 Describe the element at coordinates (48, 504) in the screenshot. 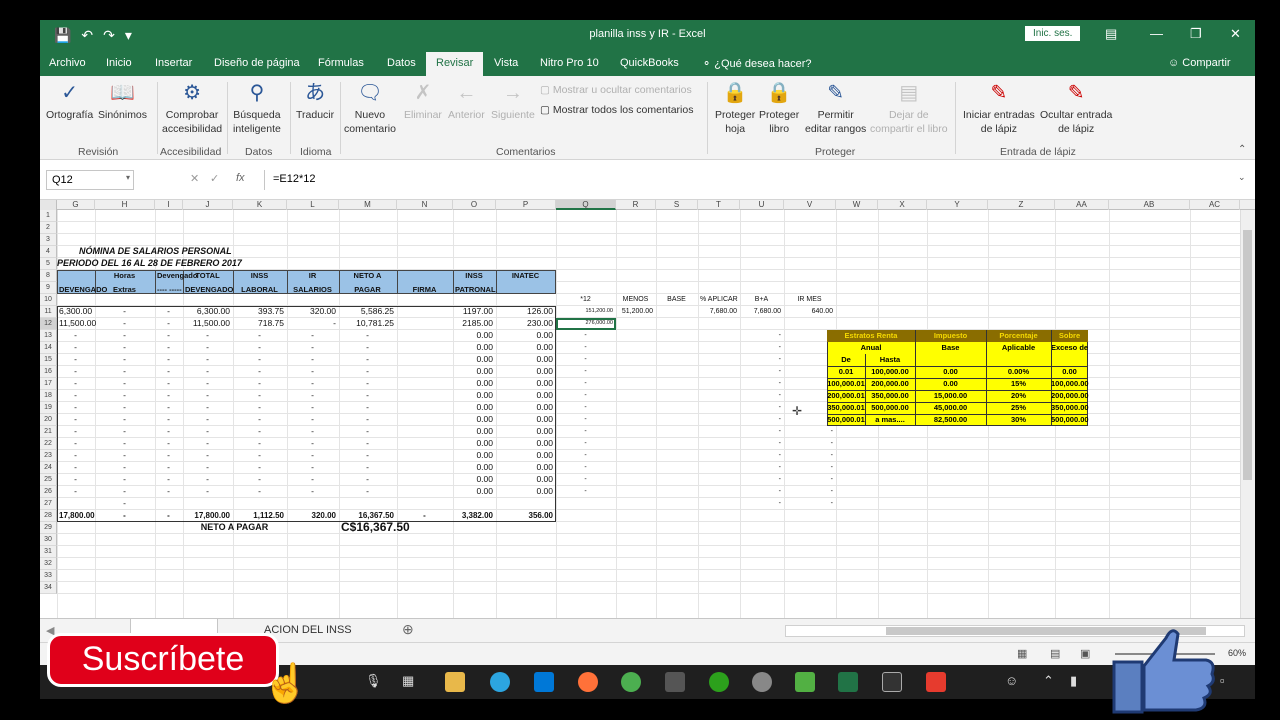

I see `row-header-27: 27` at that location.